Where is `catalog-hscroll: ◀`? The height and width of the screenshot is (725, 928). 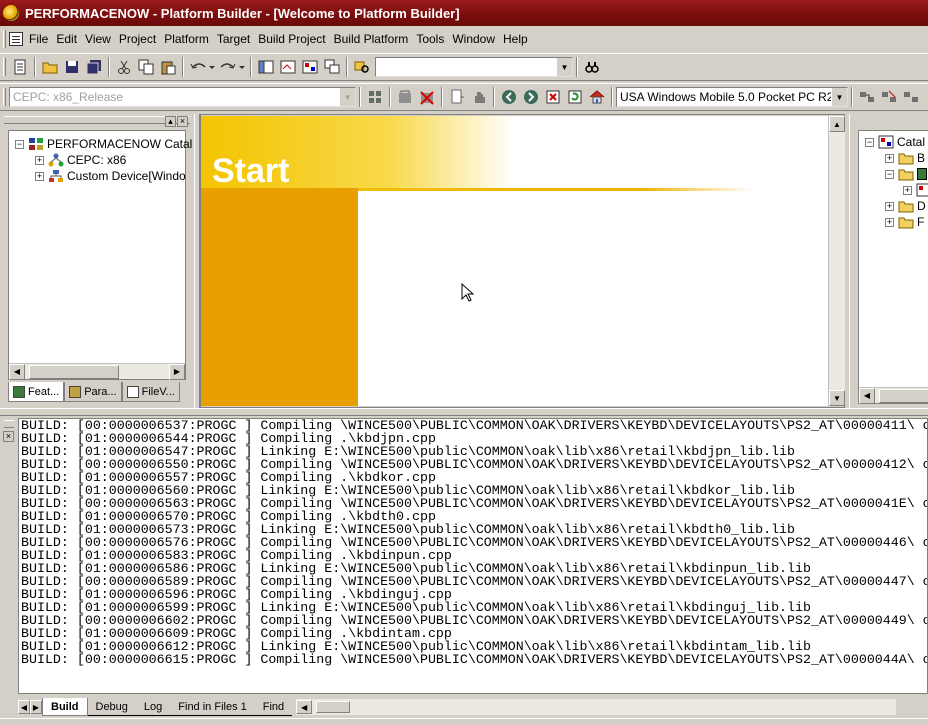 catalog-hscroll: ◀ is located at coordinates (893, 395).